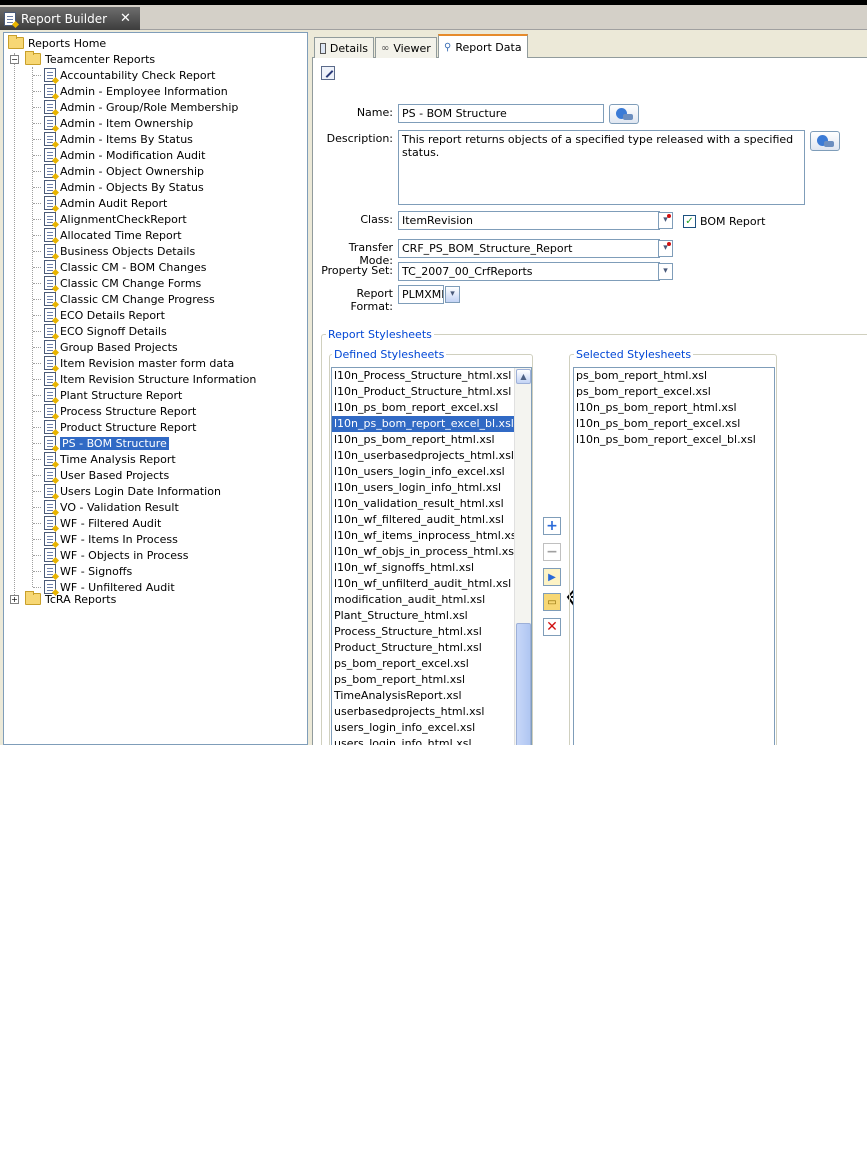 This screenshot has height=1169, width=867. I want to click on tree-item: ECO Details Report, so click(99, 315).